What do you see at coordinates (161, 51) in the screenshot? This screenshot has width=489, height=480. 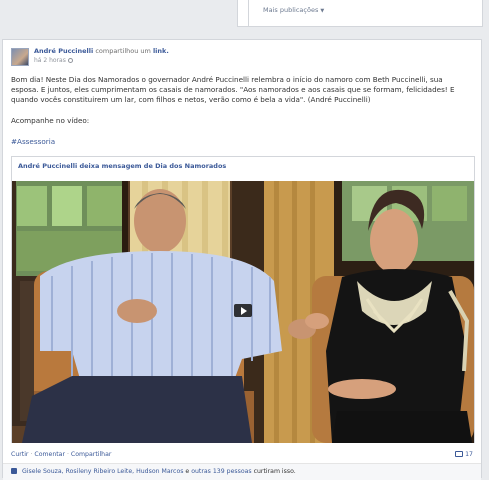 I see `shared-link: link.` at bounding box center [161, 51].